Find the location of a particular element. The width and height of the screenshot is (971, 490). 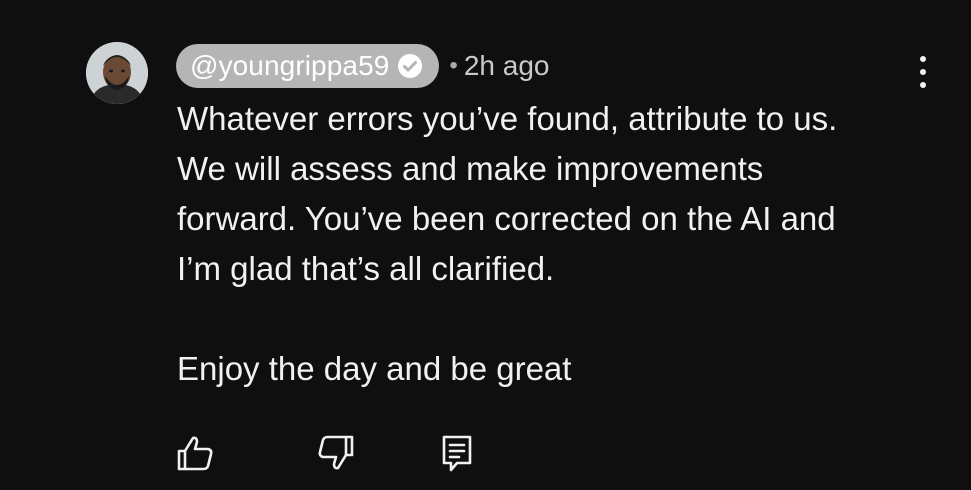

like-button is located at coordinates (195, 453).